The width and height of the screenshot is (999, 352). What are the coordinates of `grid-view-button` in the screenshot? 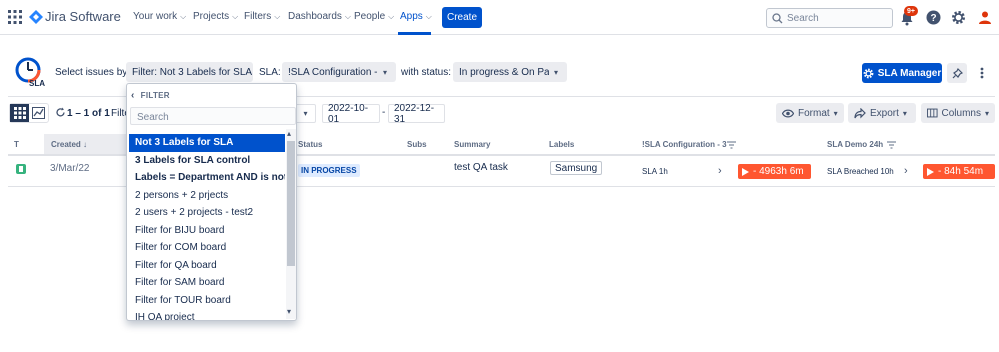 It's located at (19, 113).